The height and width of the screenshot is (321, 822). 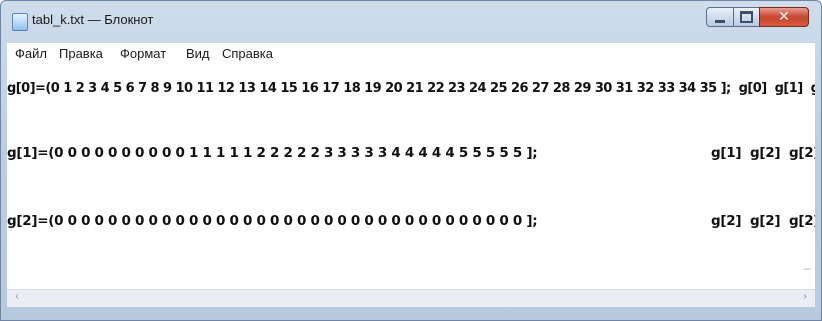 I want to click on scroll-left-arrow-icon: ‹, so click(x=17, y=298).